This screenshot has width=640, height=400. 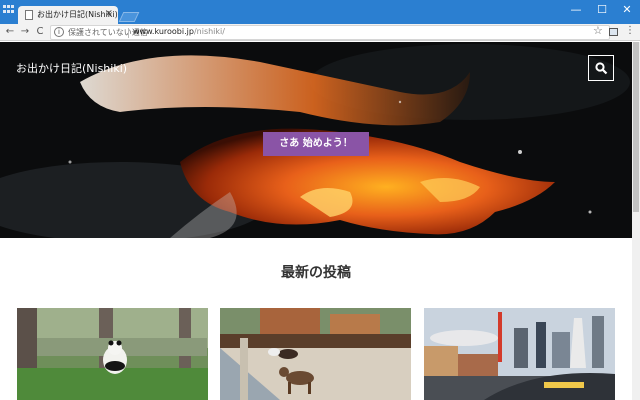 What do you see at coordinates (68, 15) in the screenshot?
I see `browser-tab: お出かけ日記(Nishiki) ×` at bounding box center [68, 15].